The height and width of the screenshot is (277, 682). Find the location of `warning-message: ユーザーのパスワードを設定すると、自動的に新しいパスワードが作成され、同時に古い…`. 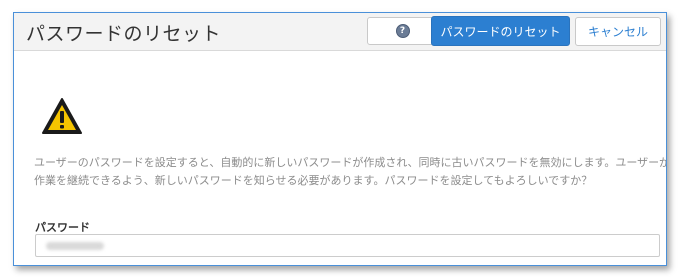

warning-message: ユーザーのパスワードを設定すると、自動的に新しいパスワードが作成され、同時に古い… is located at coordinates (350, 172).